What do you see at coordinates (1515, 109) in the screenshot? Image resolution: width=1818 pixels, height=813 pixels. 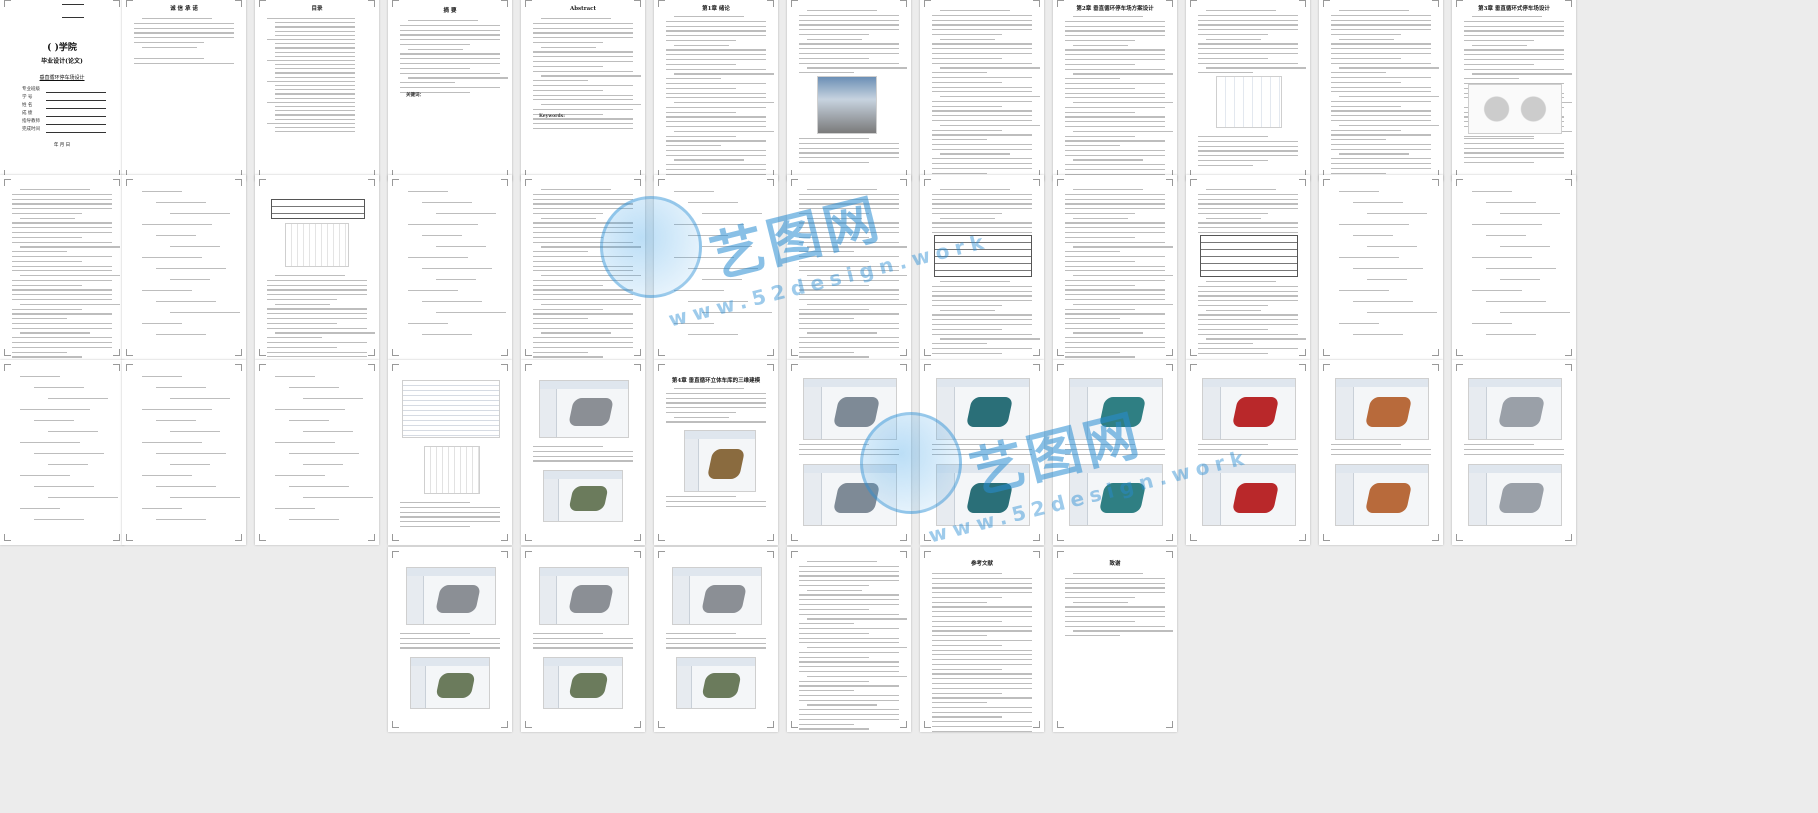 I see `gear-drawing` at bounding box center [1515, 109].